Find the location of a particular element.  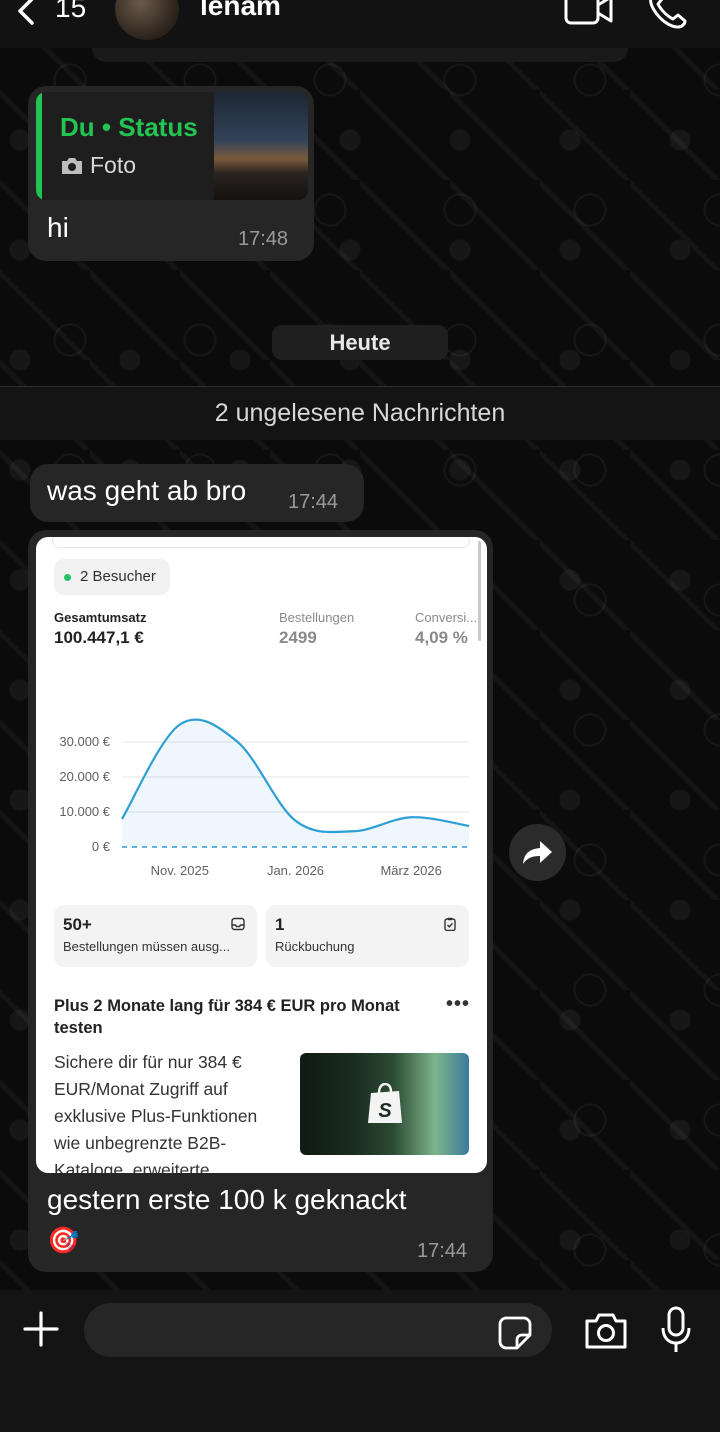

unread-messages-banner: 2 ungelesene Nachrichten is located at coordinates (360, 413).